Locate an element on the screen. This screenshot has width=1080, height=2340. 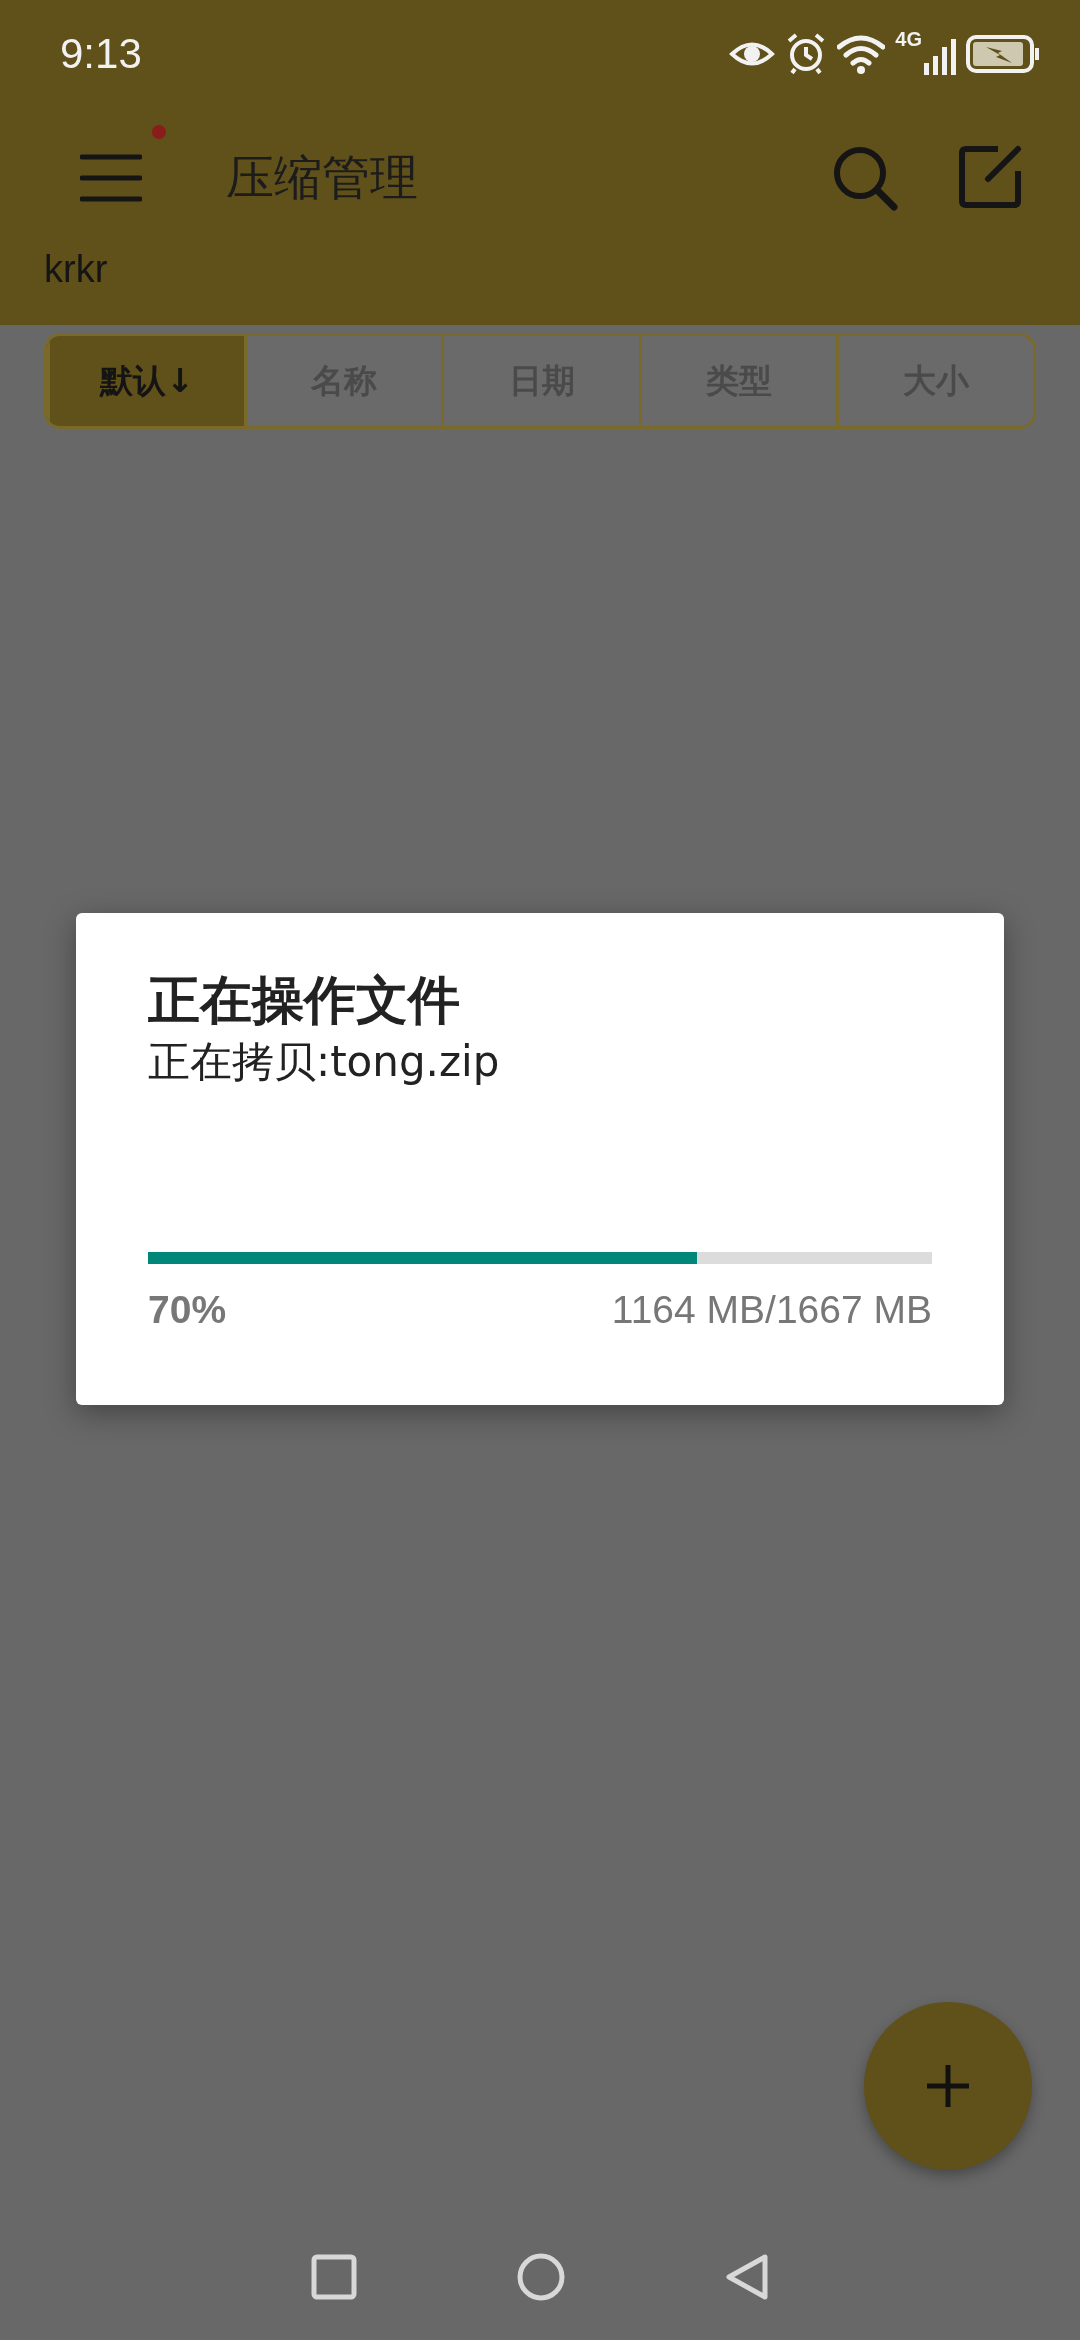
dialog-message: 正在拷贝:tong.zip is located at coordinates (324, 1062).